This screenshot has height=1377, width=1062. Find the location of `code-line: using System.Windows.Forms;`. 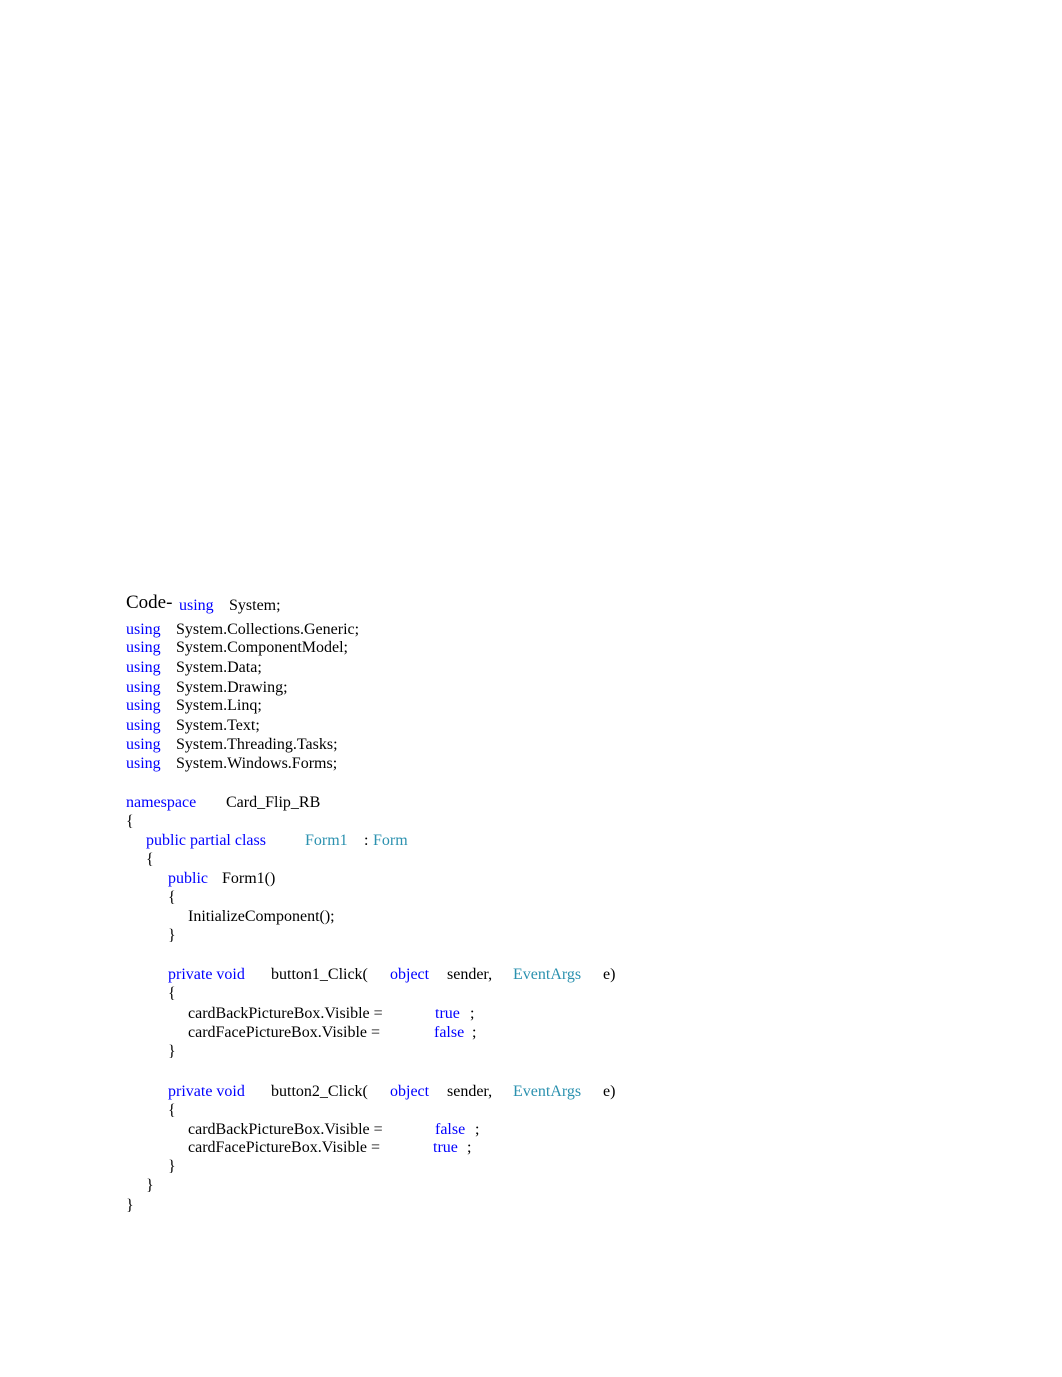

code-line: using System.Windows.Forms; is located at coordinates (231, 764).